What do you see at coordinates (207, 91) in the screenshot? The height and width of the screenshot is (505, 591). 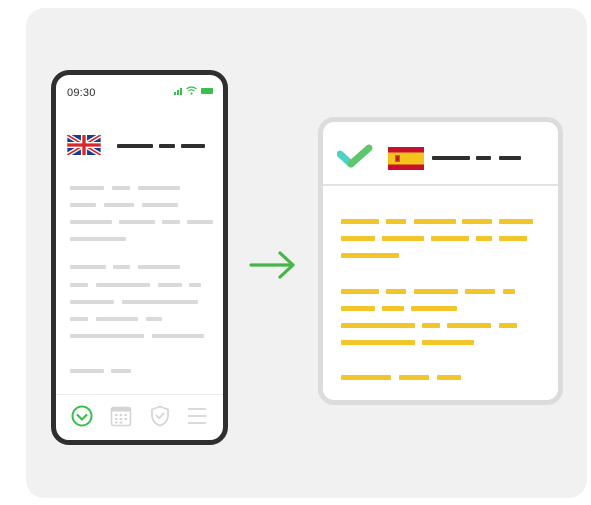 I see `battery-icon` at bounding box center [207, 91].